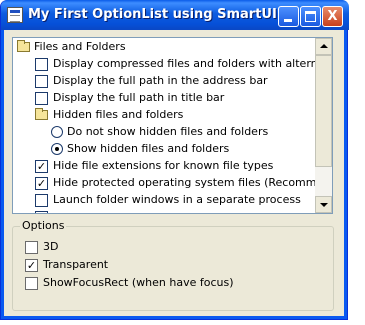  I want to click on maximize-button, so click(310, 16).